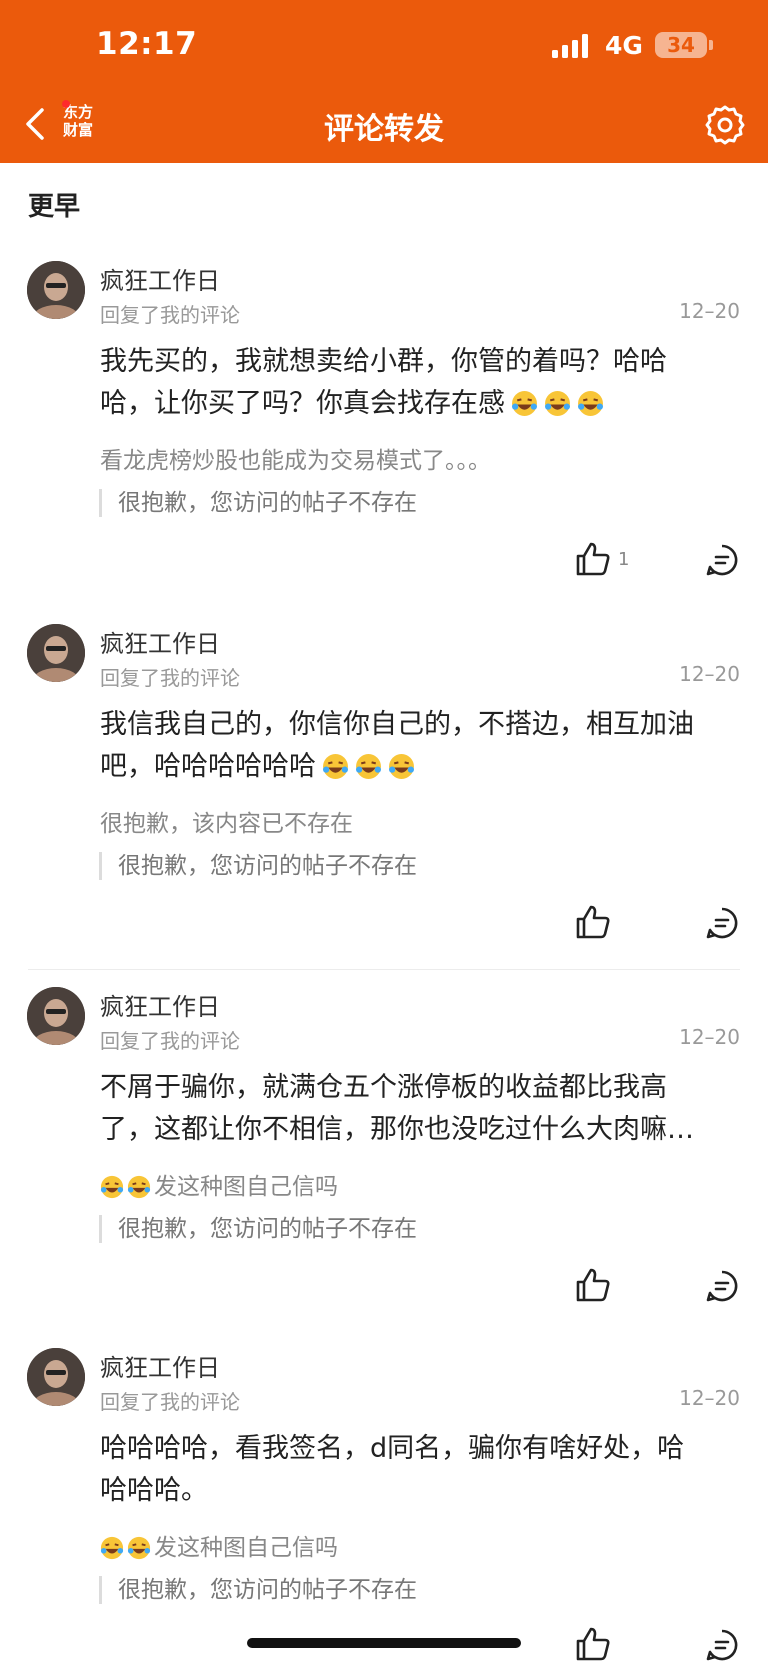  Describe the element at coordinates (384, 81) in the screenshot. I see `app-header: 12:17 4G 34 东方 财富 评论转发` at that location.